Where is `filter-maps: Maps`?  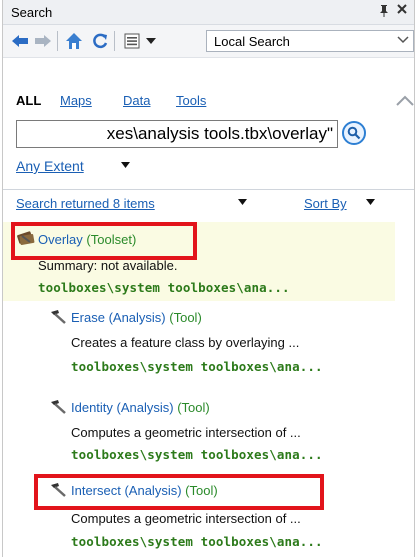
filter-maps: Maps is located at coordinates (76, 100).